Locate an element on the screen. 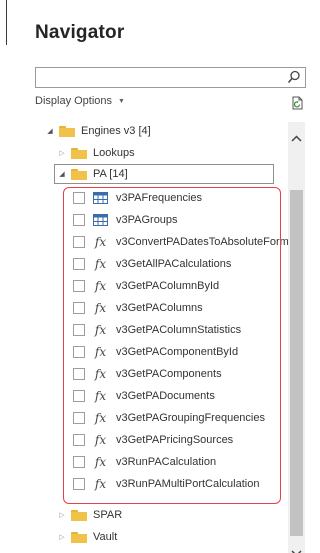 The image size is (320, 553). chevron-down-icon: ▼ is located at coordinates (121, 101).